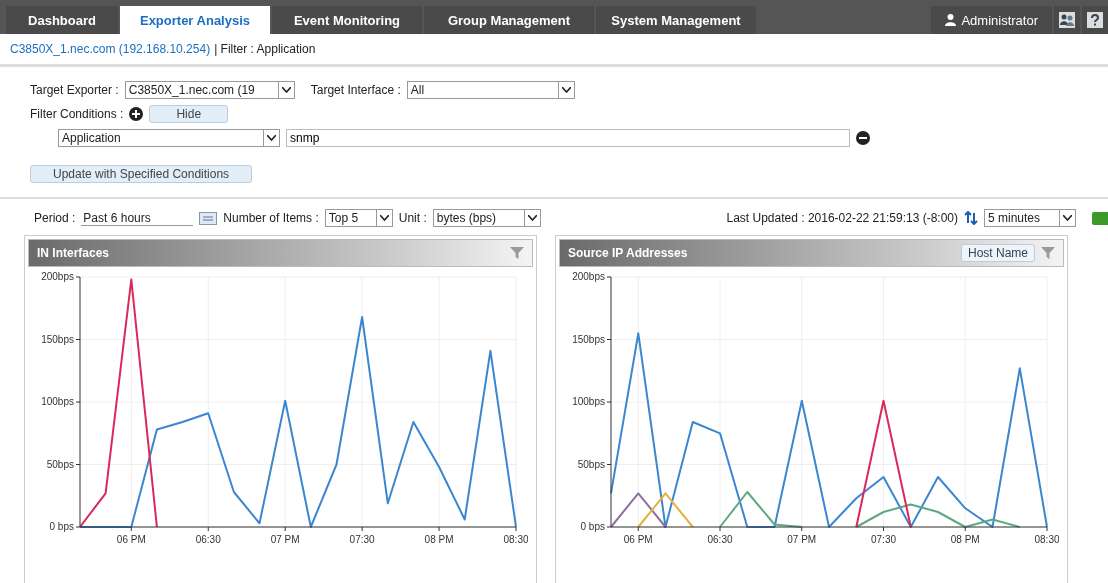 This screenshot has height=583, width=1108. What do you see at coordinates (971, 218) in the screenshot?
I see `refresh-icon` at bounding box center [971, 218].